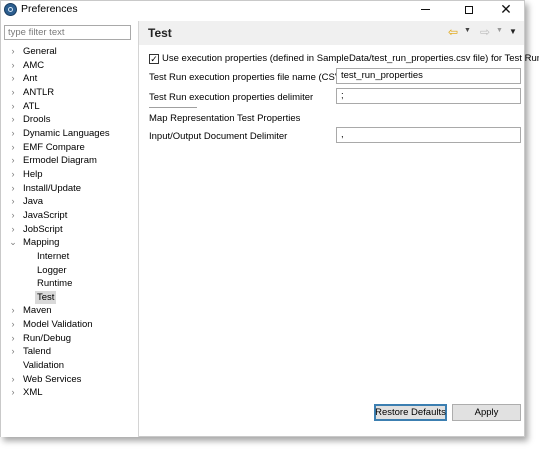  I want to click on tree-item: › EMF Compare, so click(69, 148).